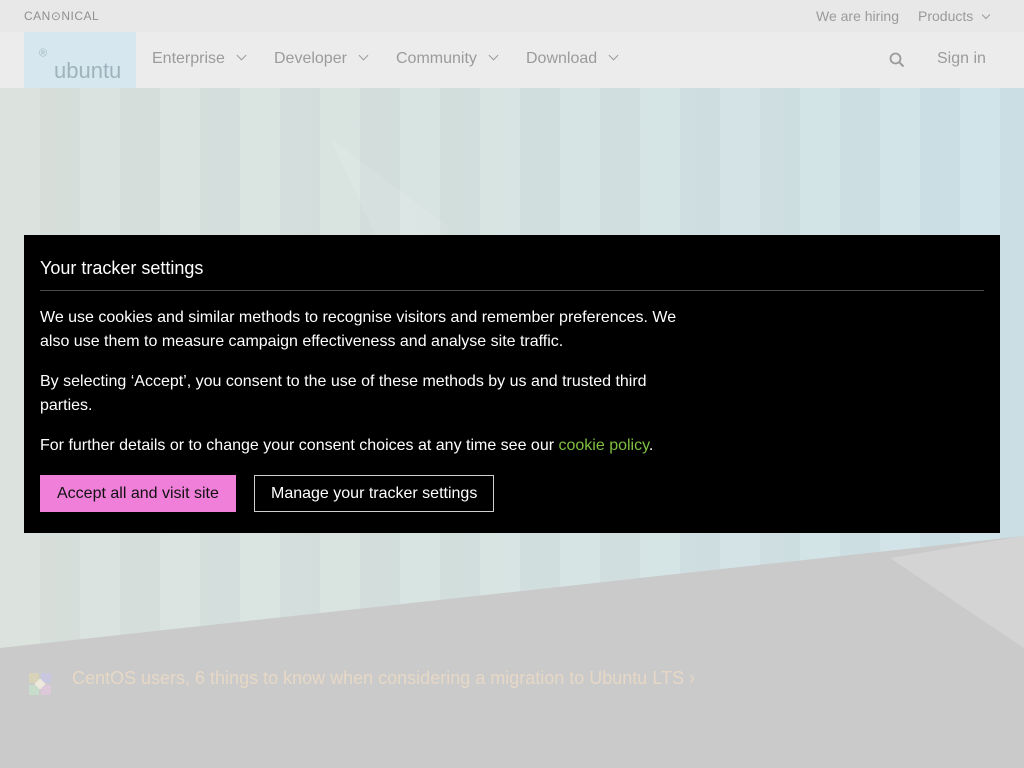 The image size is (1024, 768). I want to click on nav-item-developer: Developer, so click(321, 59).